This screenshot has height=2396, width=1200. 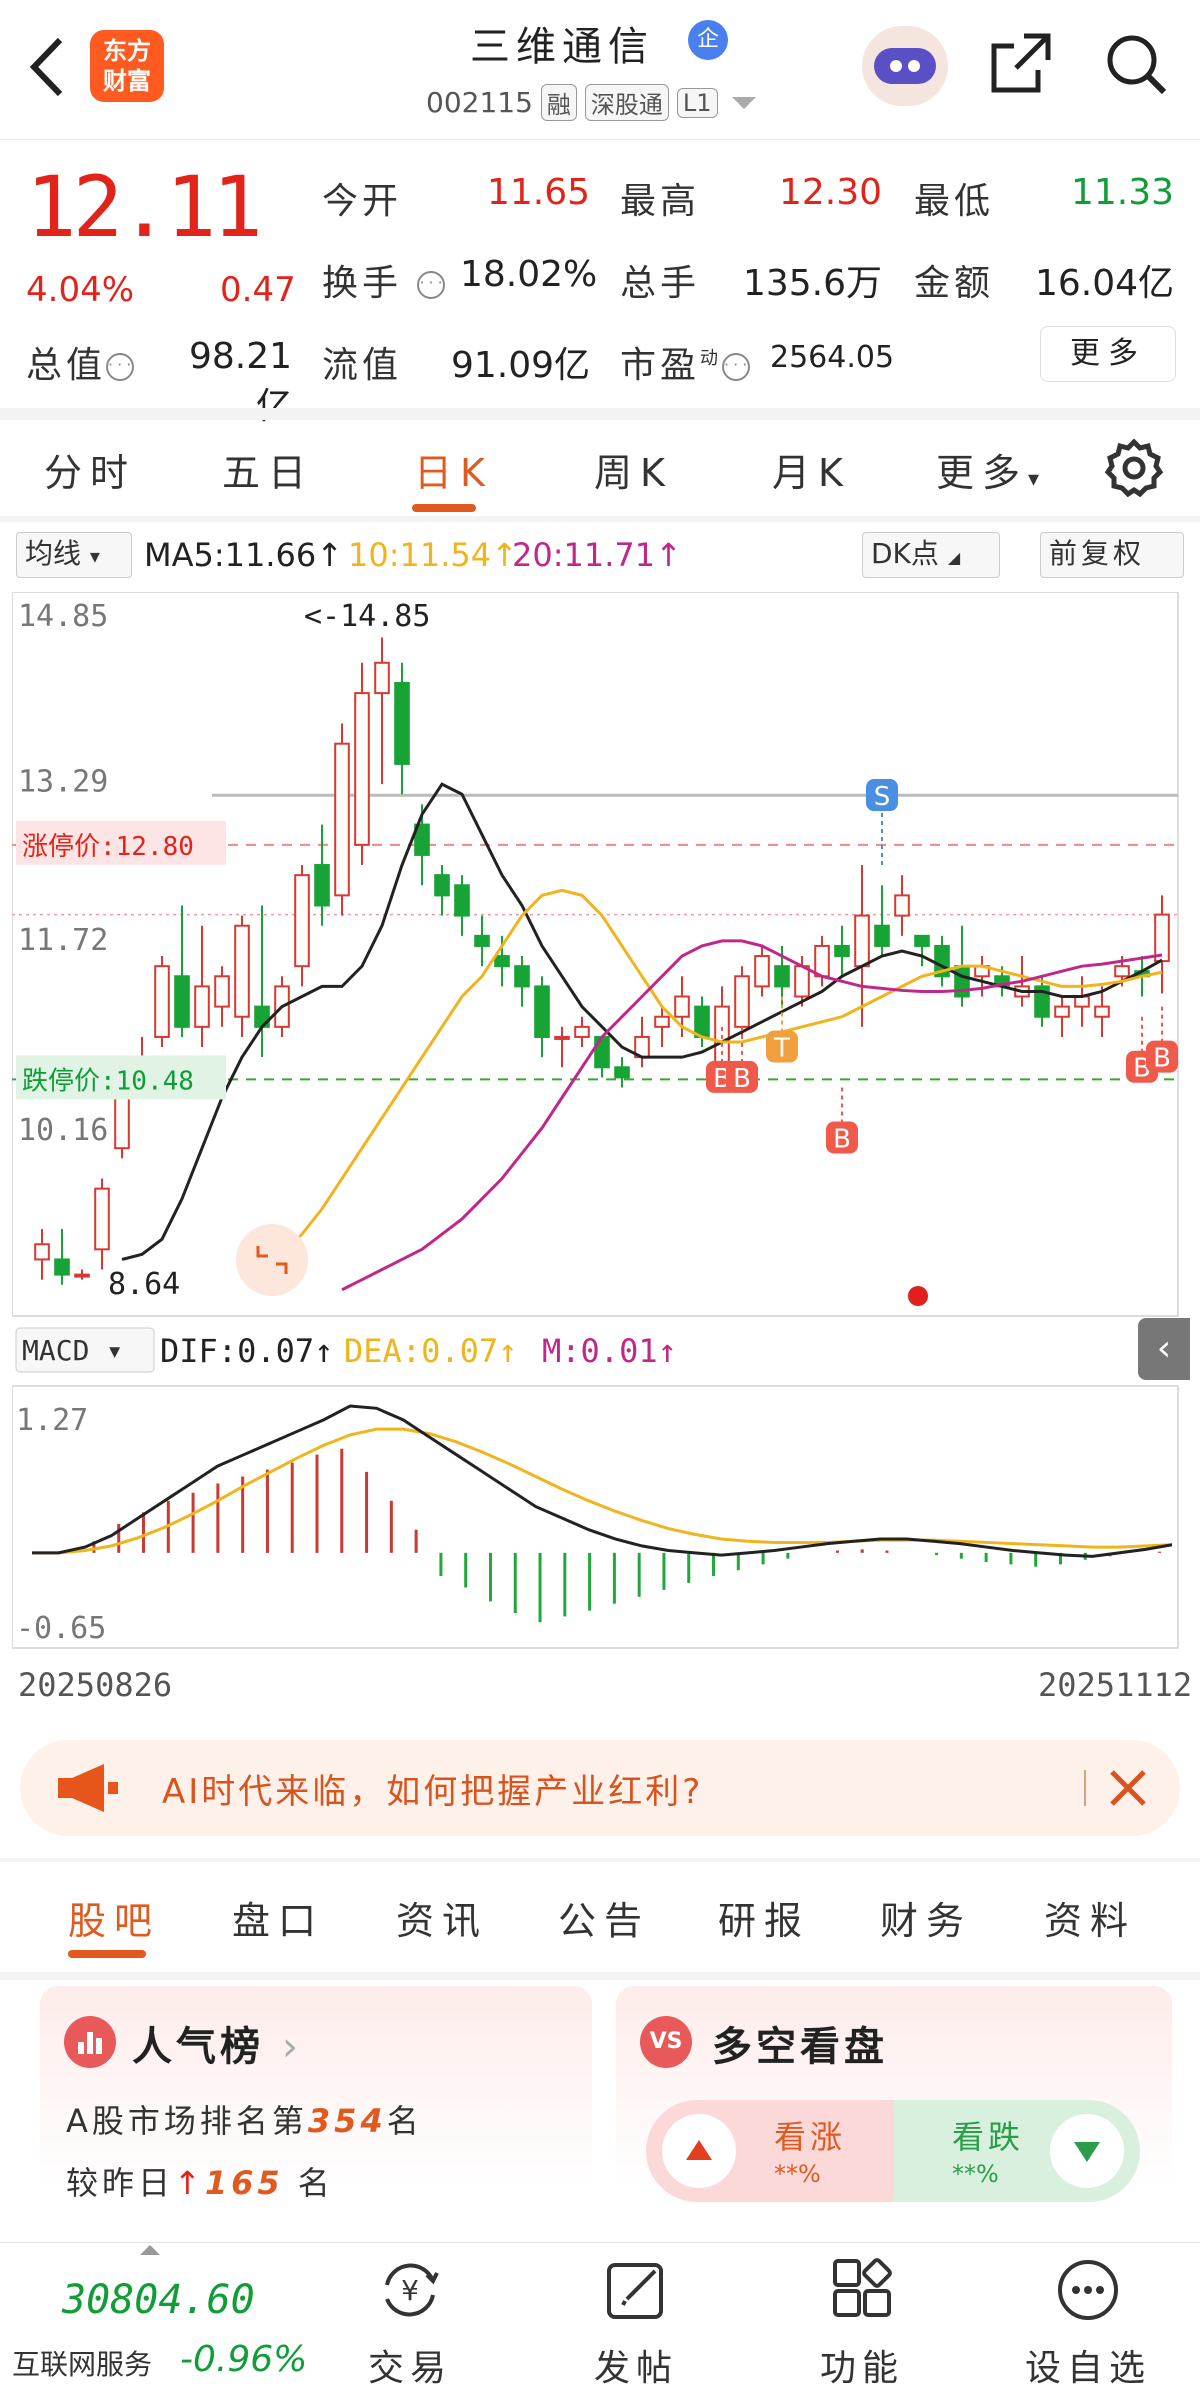 What do you see at coordinates (1020, 64) in the screenshot?
I see `share-icon` at bounding box center [1020, 64].